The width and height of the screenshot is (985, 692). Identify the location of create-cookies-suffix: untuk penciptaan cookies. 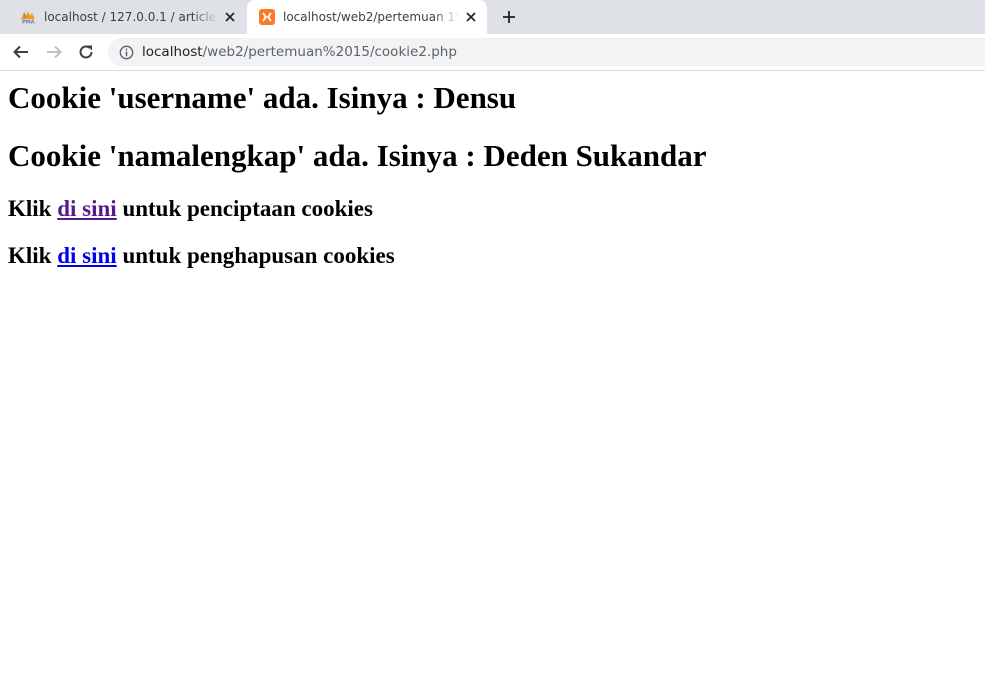
(244, 208).